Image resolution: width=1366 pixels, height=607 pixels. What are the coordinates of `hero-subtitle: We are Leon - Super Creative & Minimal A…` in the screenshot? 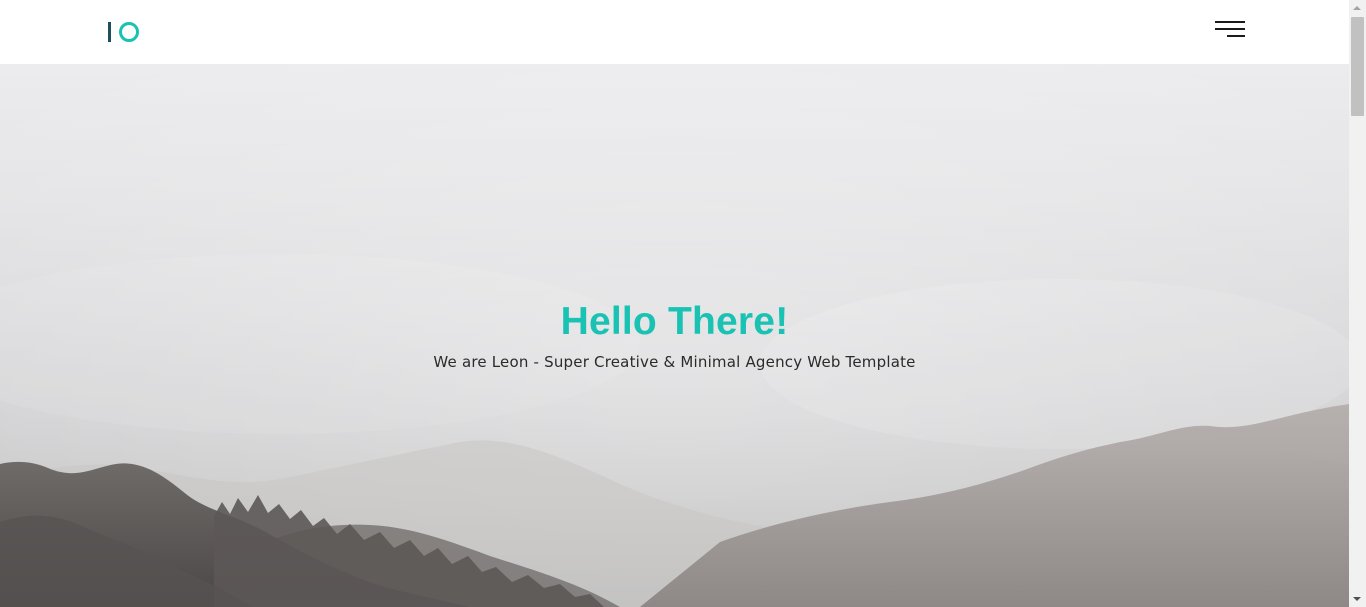 It's located at (674, 362).